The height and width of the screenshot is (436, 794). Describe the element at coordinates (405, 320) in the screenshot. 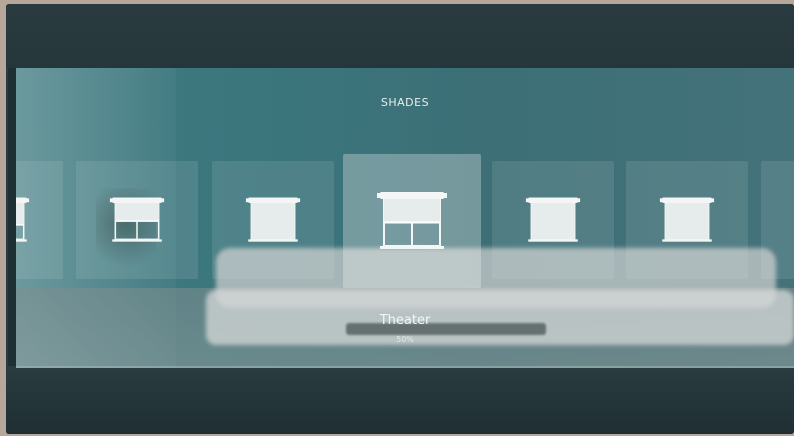

I see `selected-shade-name: Theater` at that location.